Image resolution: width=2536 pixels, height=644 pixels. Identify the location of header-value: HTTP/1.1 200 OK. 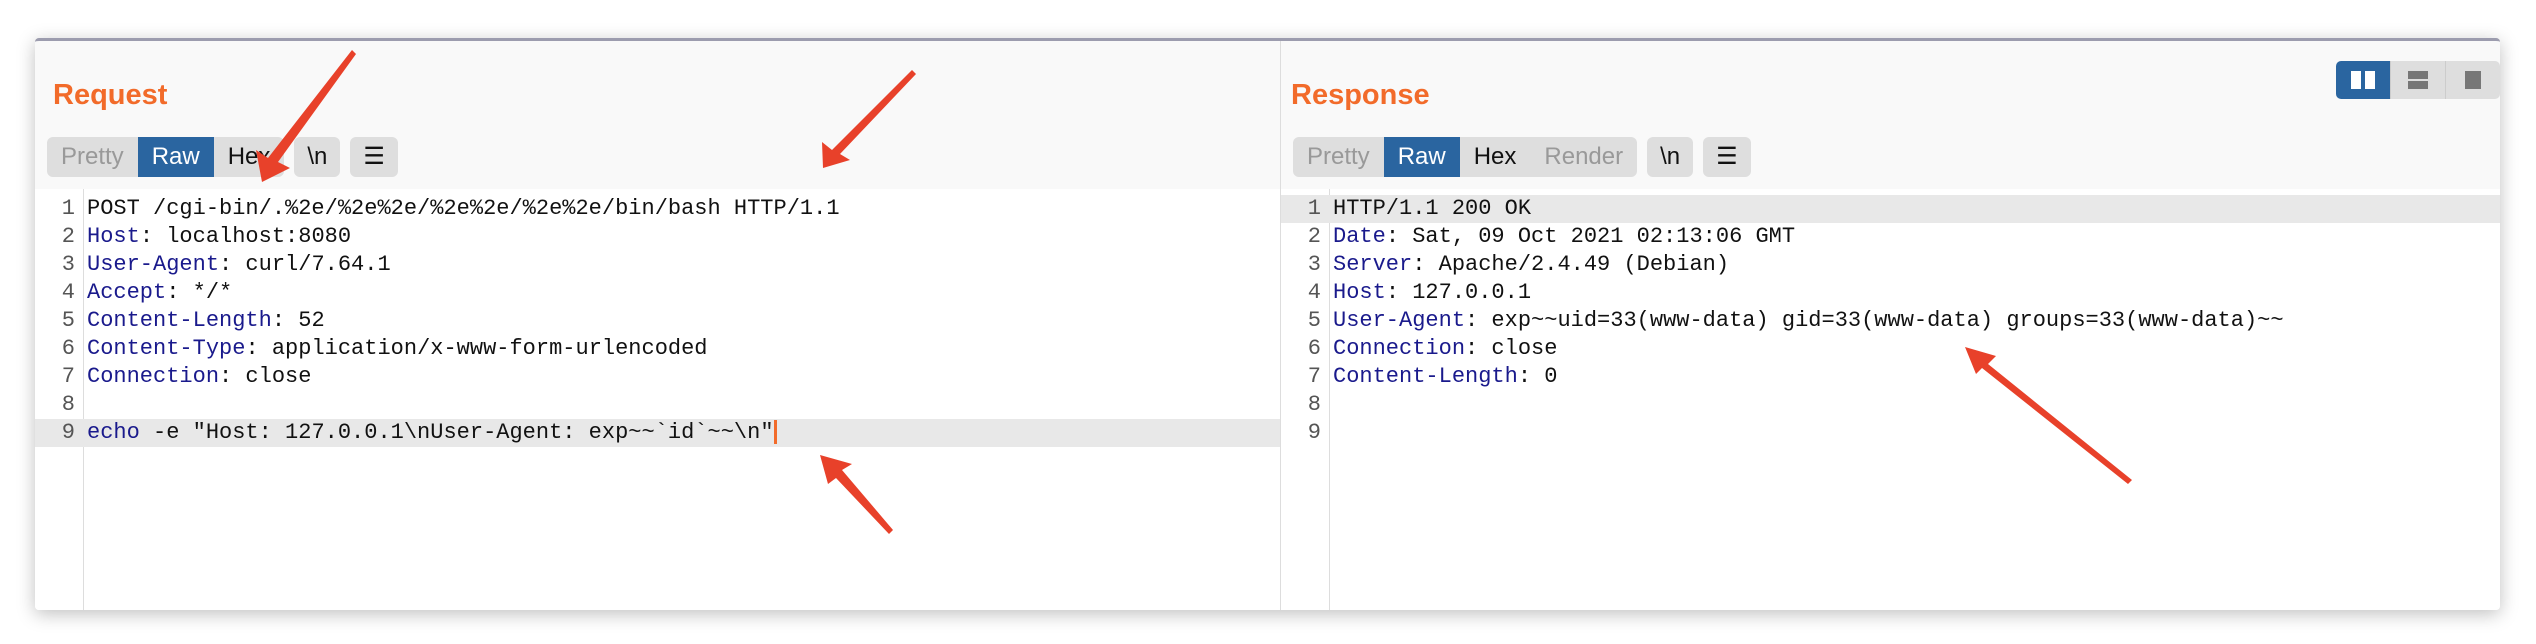
(1432, 208).